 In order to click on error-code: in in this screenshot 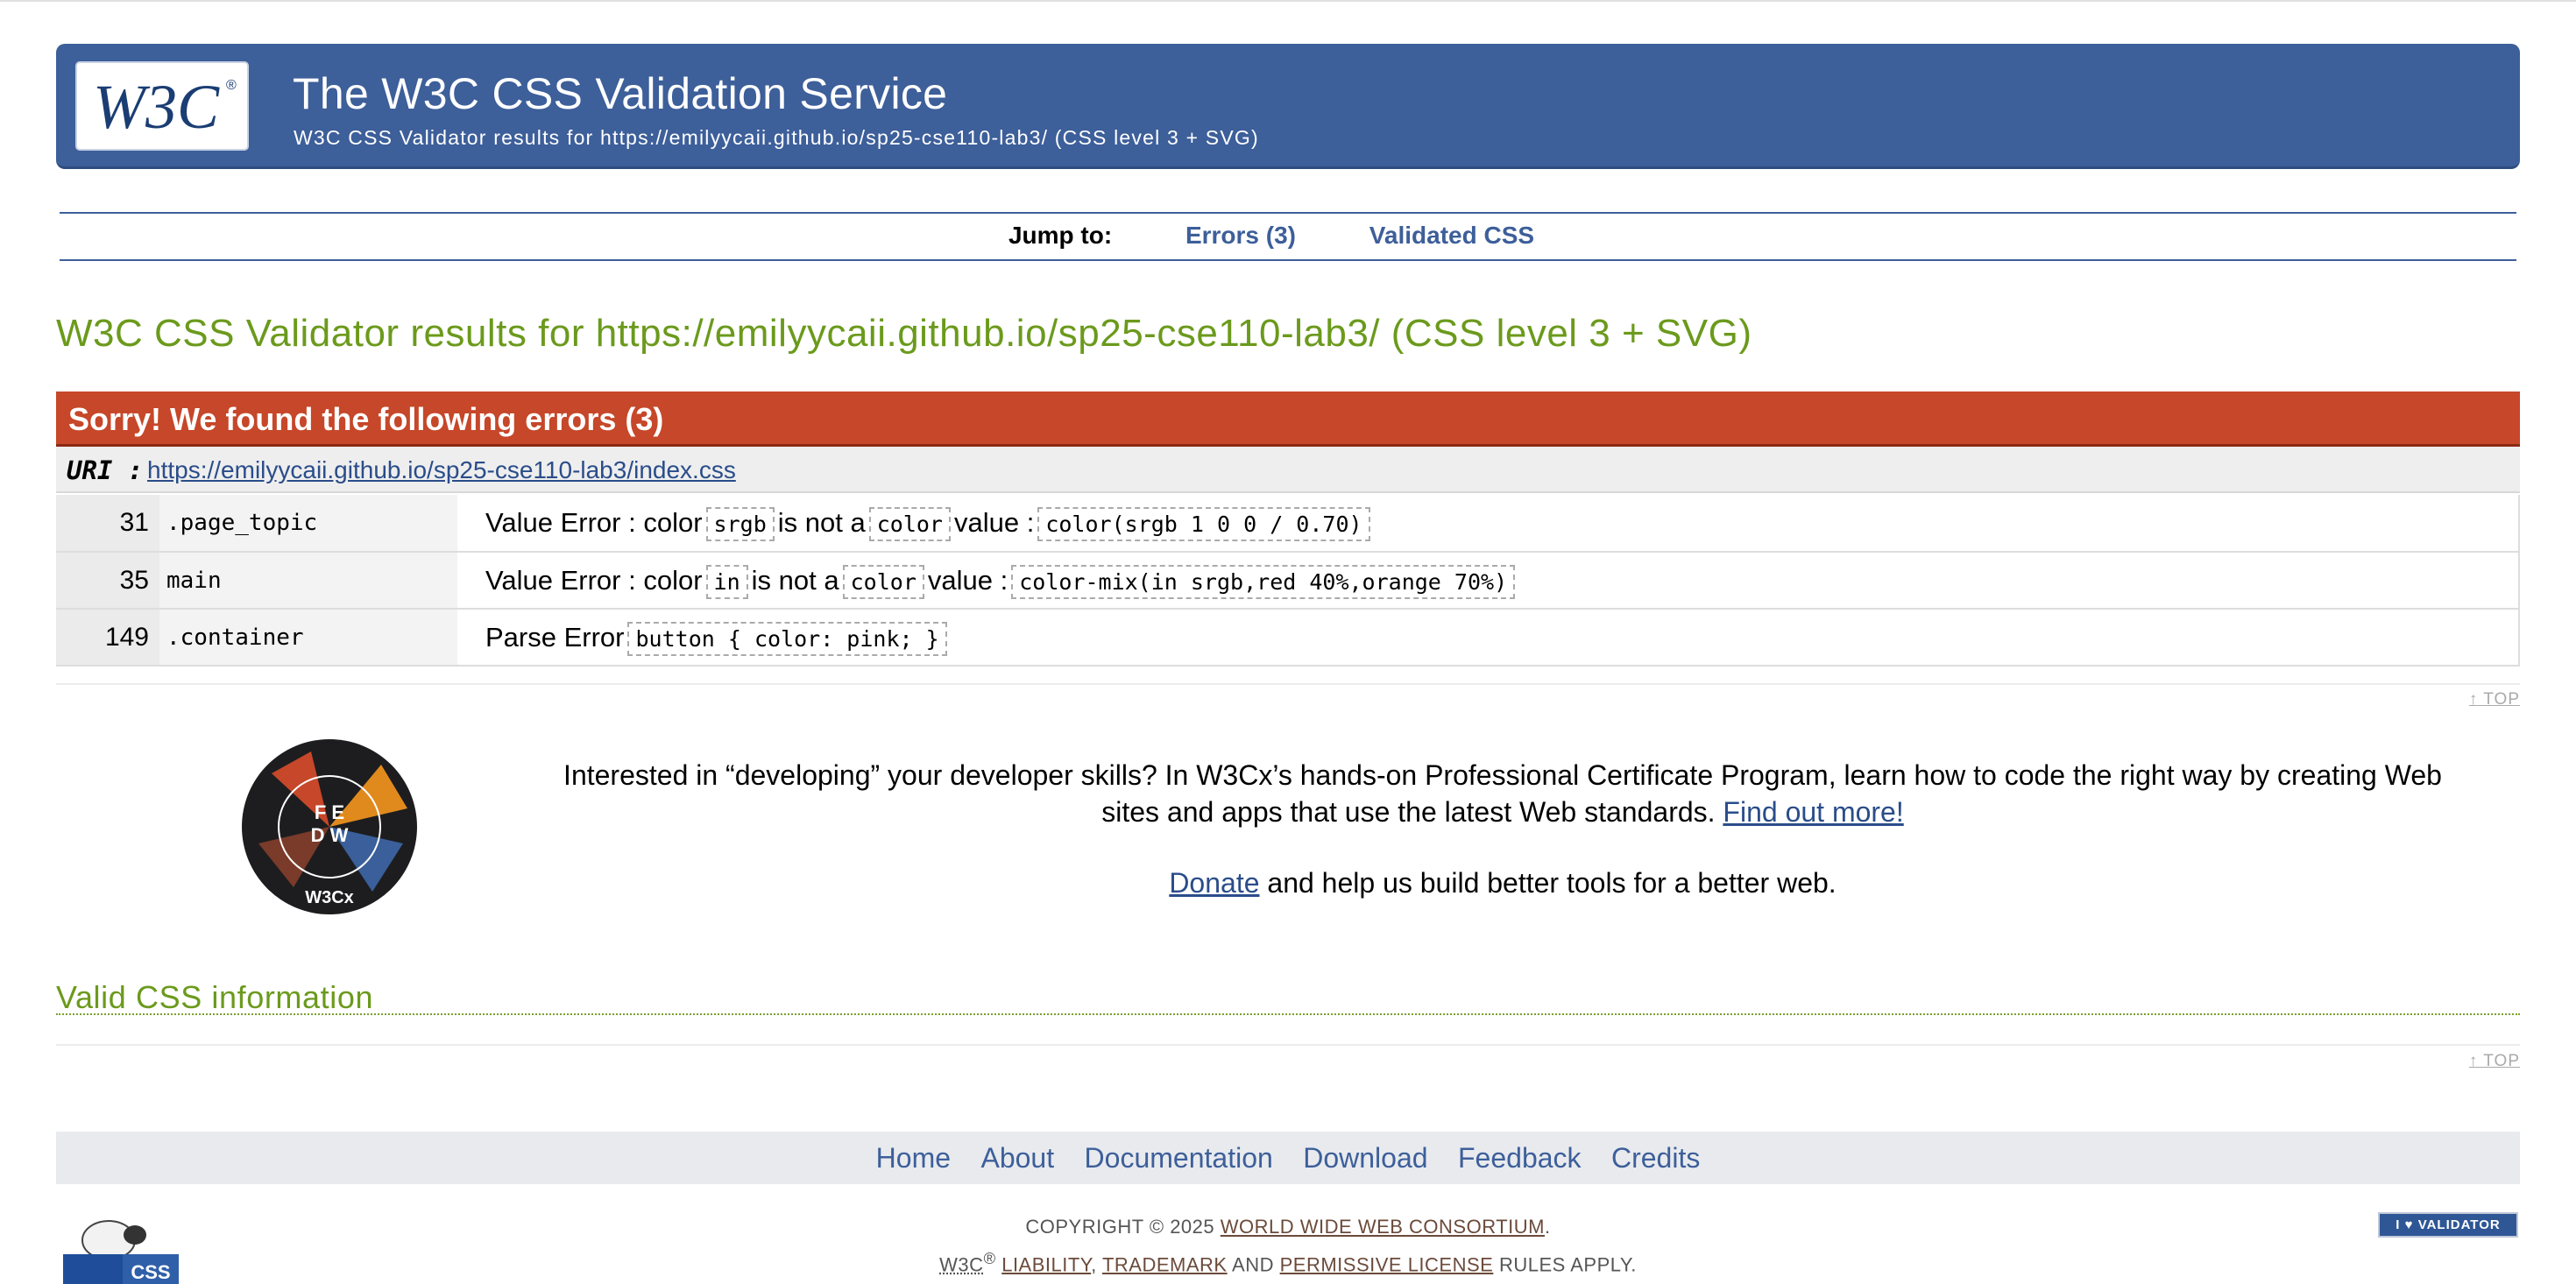, I will do `click(726, 581)`.